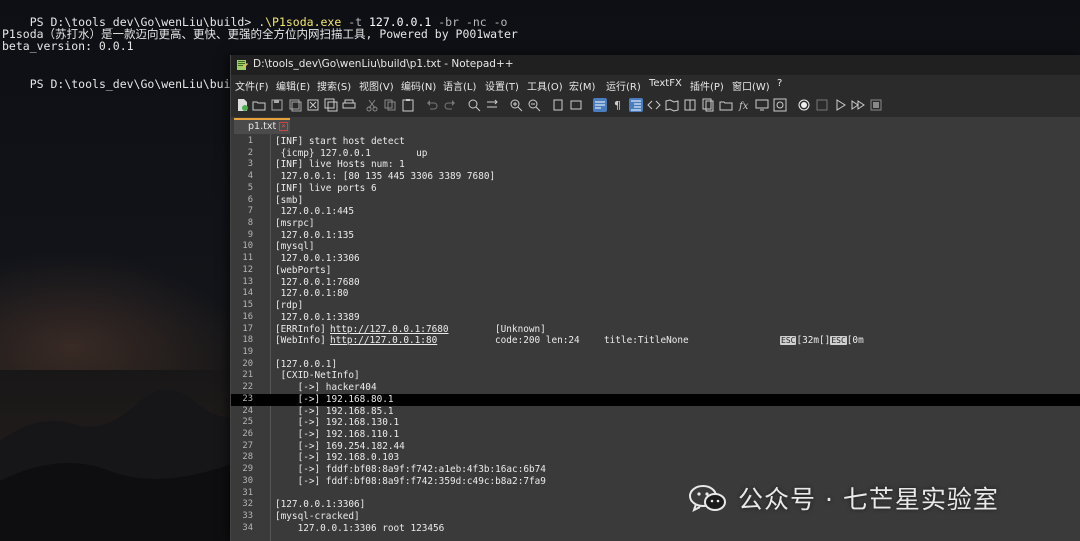  Describe the element at coordinates (655, 294) in the screenshot. I see `editor-line: 14 127.0.0.1:80` at that location.